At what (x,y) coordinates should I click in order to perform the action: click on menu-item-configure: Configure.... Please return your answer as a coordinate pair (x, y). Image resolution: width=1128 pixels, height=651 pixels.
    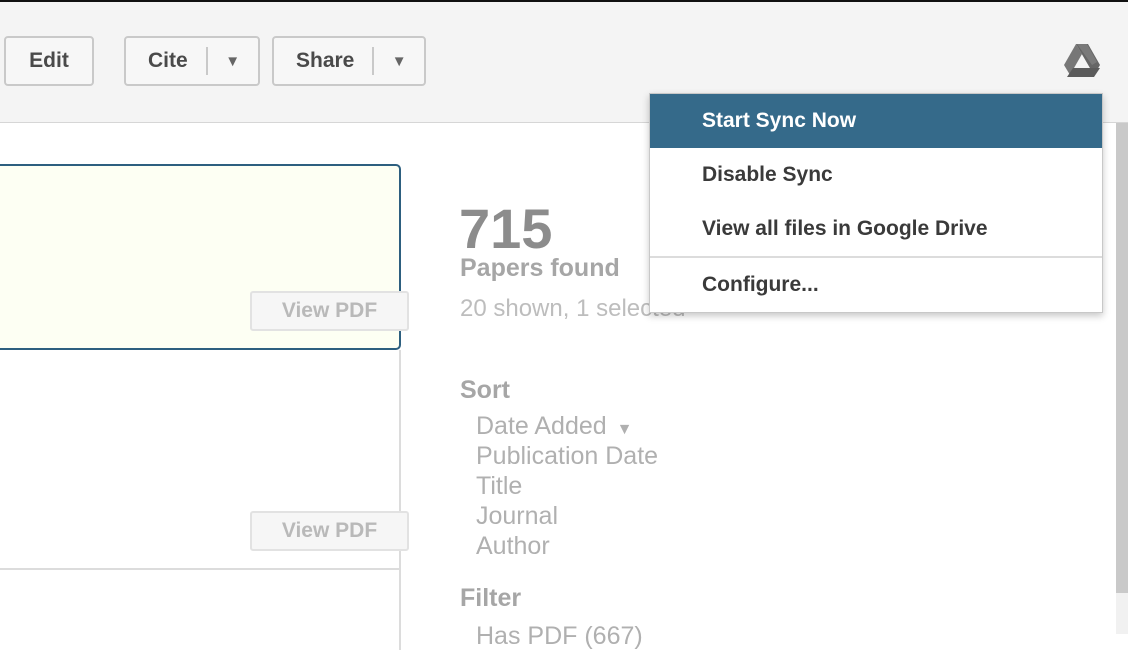
    Looking at the image, I should click on (876, 285).